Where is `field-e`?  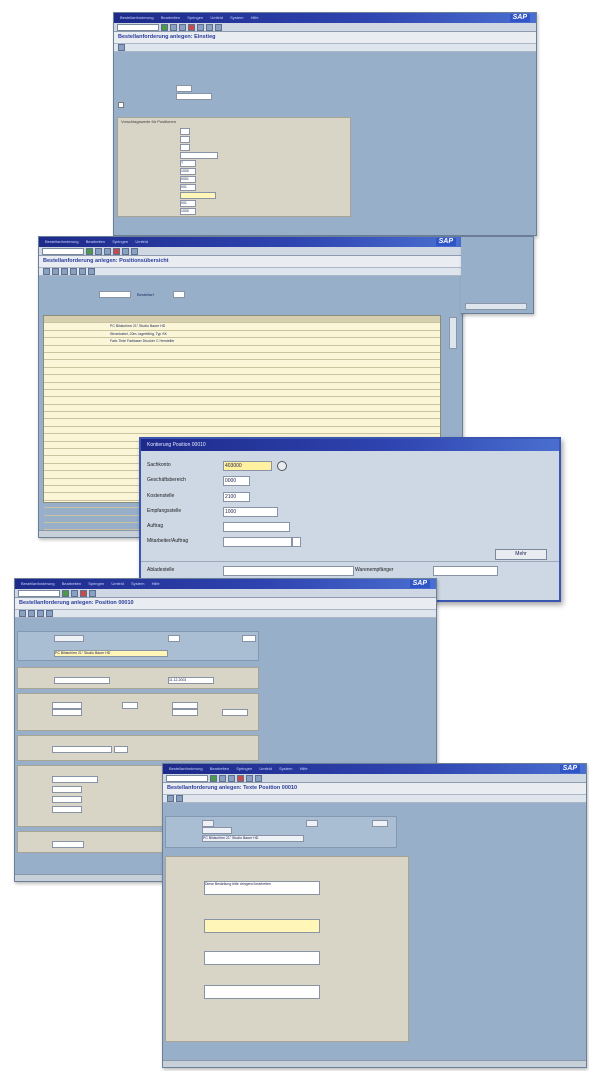
field-e is located at coordinates (185, 712).